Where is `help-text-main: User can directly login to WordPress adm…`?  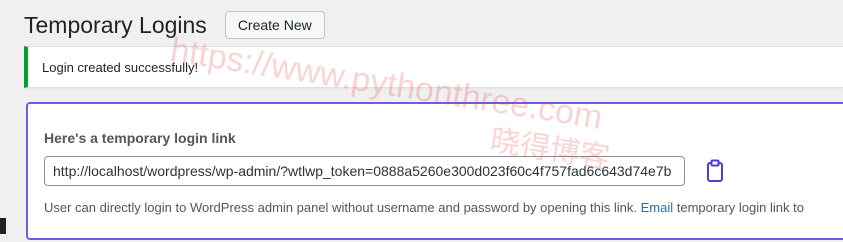 help-text-main: User can directly login to WordPress adm… is located at coordinates (342, 207).